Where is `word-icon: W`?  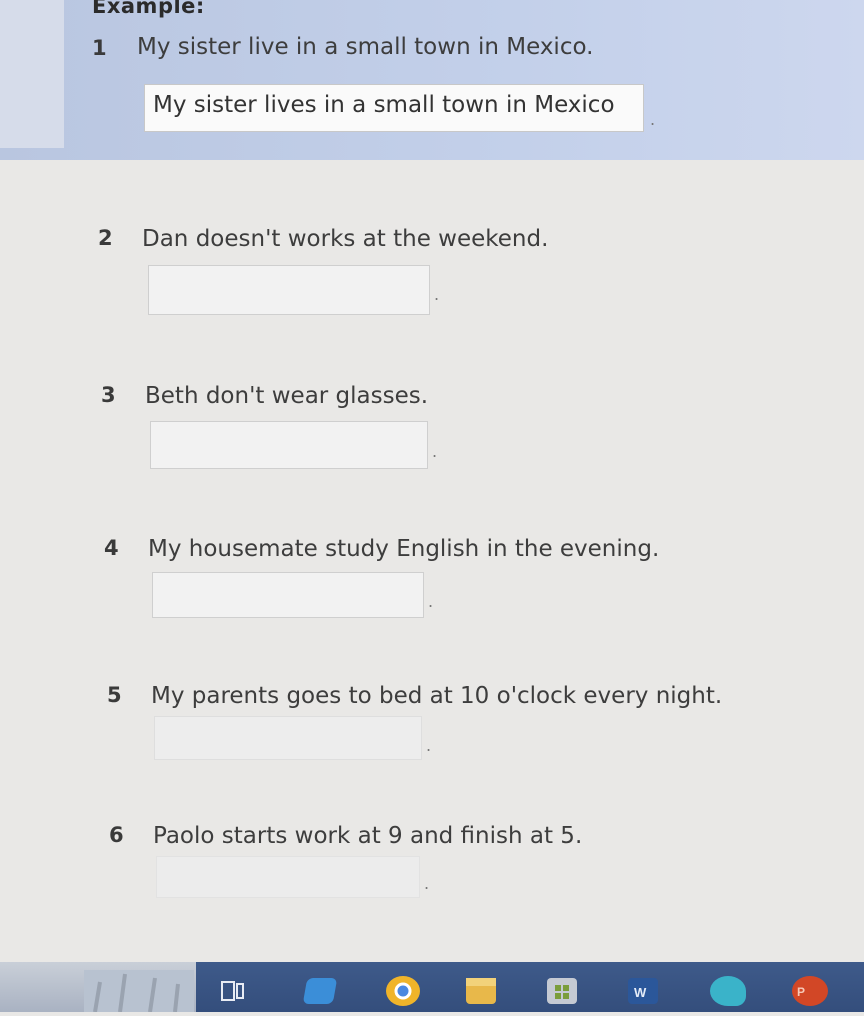 word-icon: W is located at coordinates (643, 991).